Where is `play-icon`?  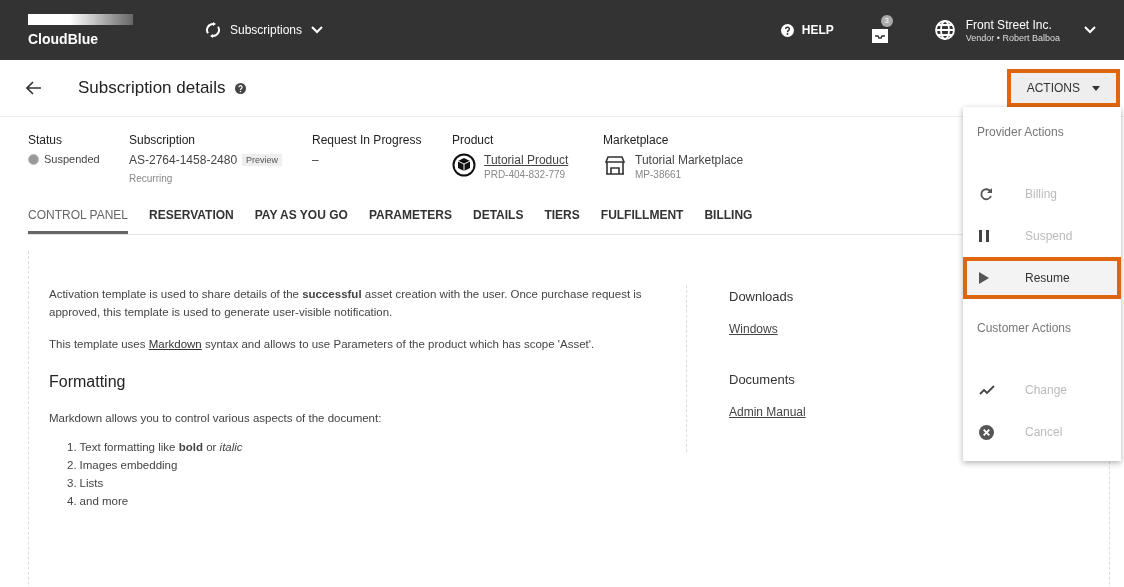 play-icon is located at coordinates (984, 278).